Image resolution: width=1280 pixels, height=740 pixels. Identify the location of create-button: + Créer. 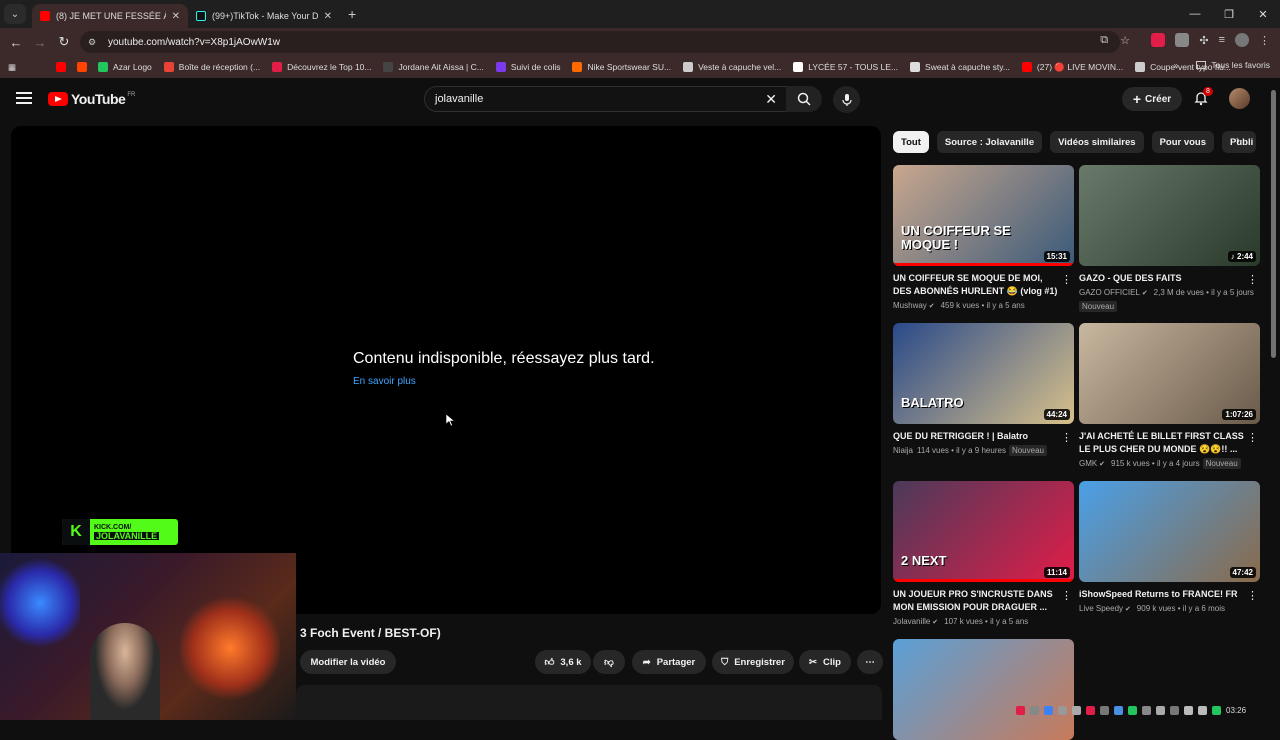
(1152, 99).